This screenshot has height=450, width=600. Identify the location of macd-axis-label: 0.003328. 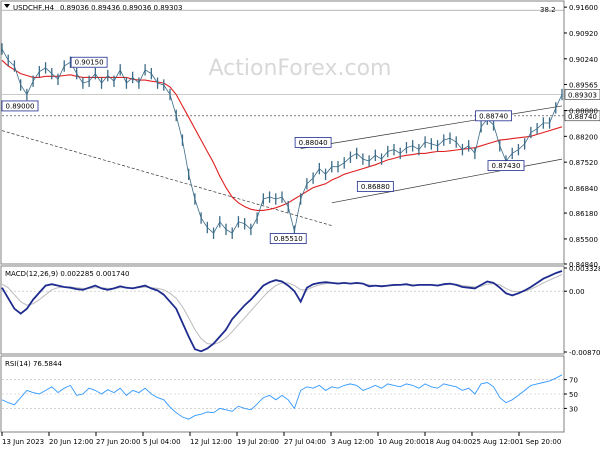
(584, 269).